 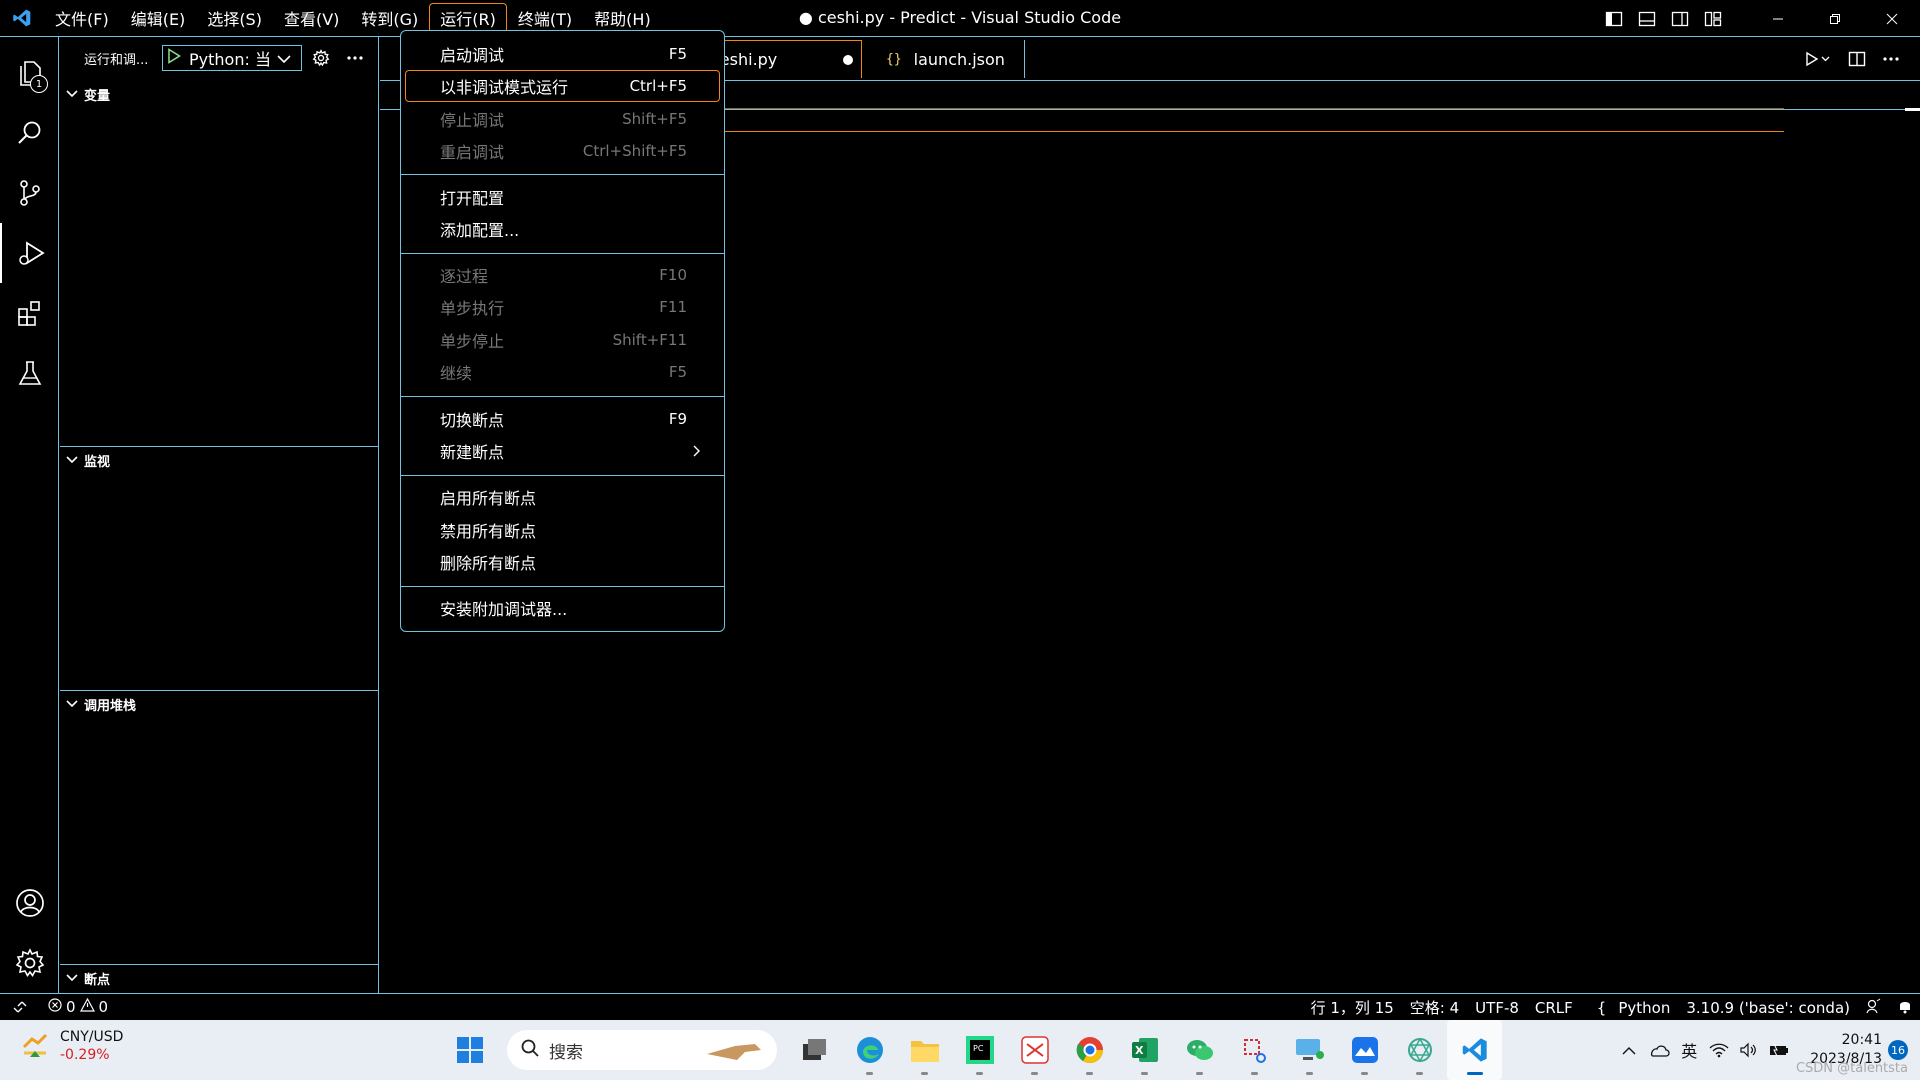 What do you see at coordinates (1905, 1008) in the screenshot?
I see `notifications-bell-icon` at bounding box center [1905, 1008].